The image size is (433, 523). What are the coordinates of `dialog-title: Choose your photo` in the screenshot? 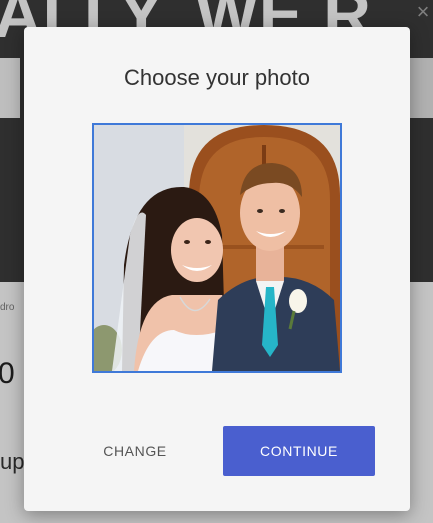 It's located at (217, 77).